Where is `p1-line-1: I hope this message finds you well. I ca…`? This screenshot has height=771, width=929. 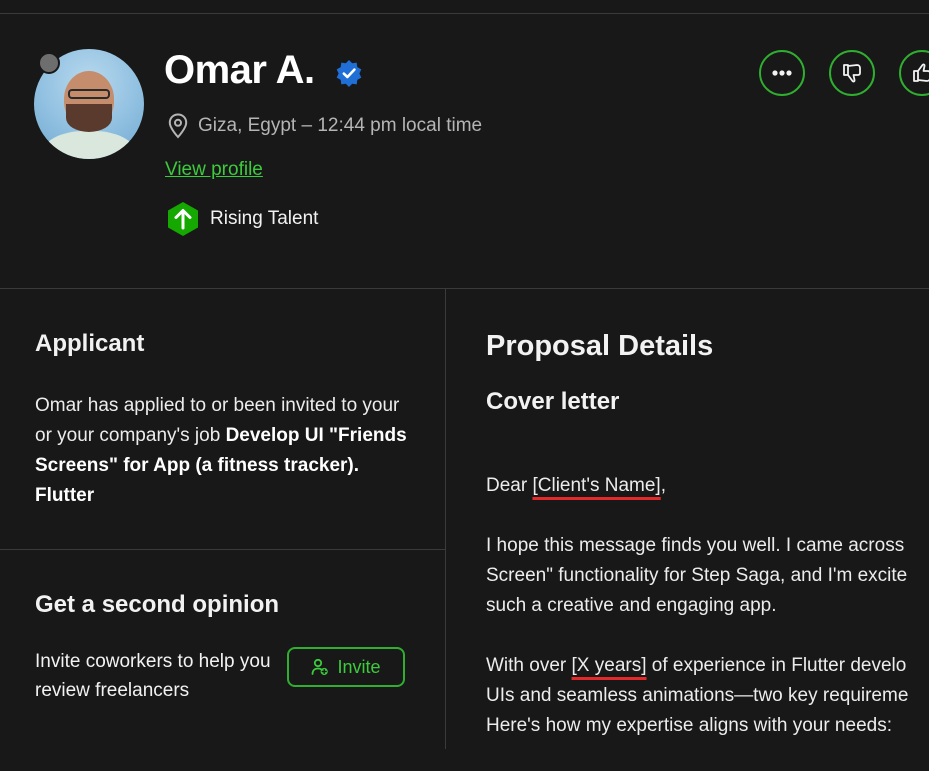 p1-line-1: I hope this message finds you well. I ca… is located at coordinates (695, 545).